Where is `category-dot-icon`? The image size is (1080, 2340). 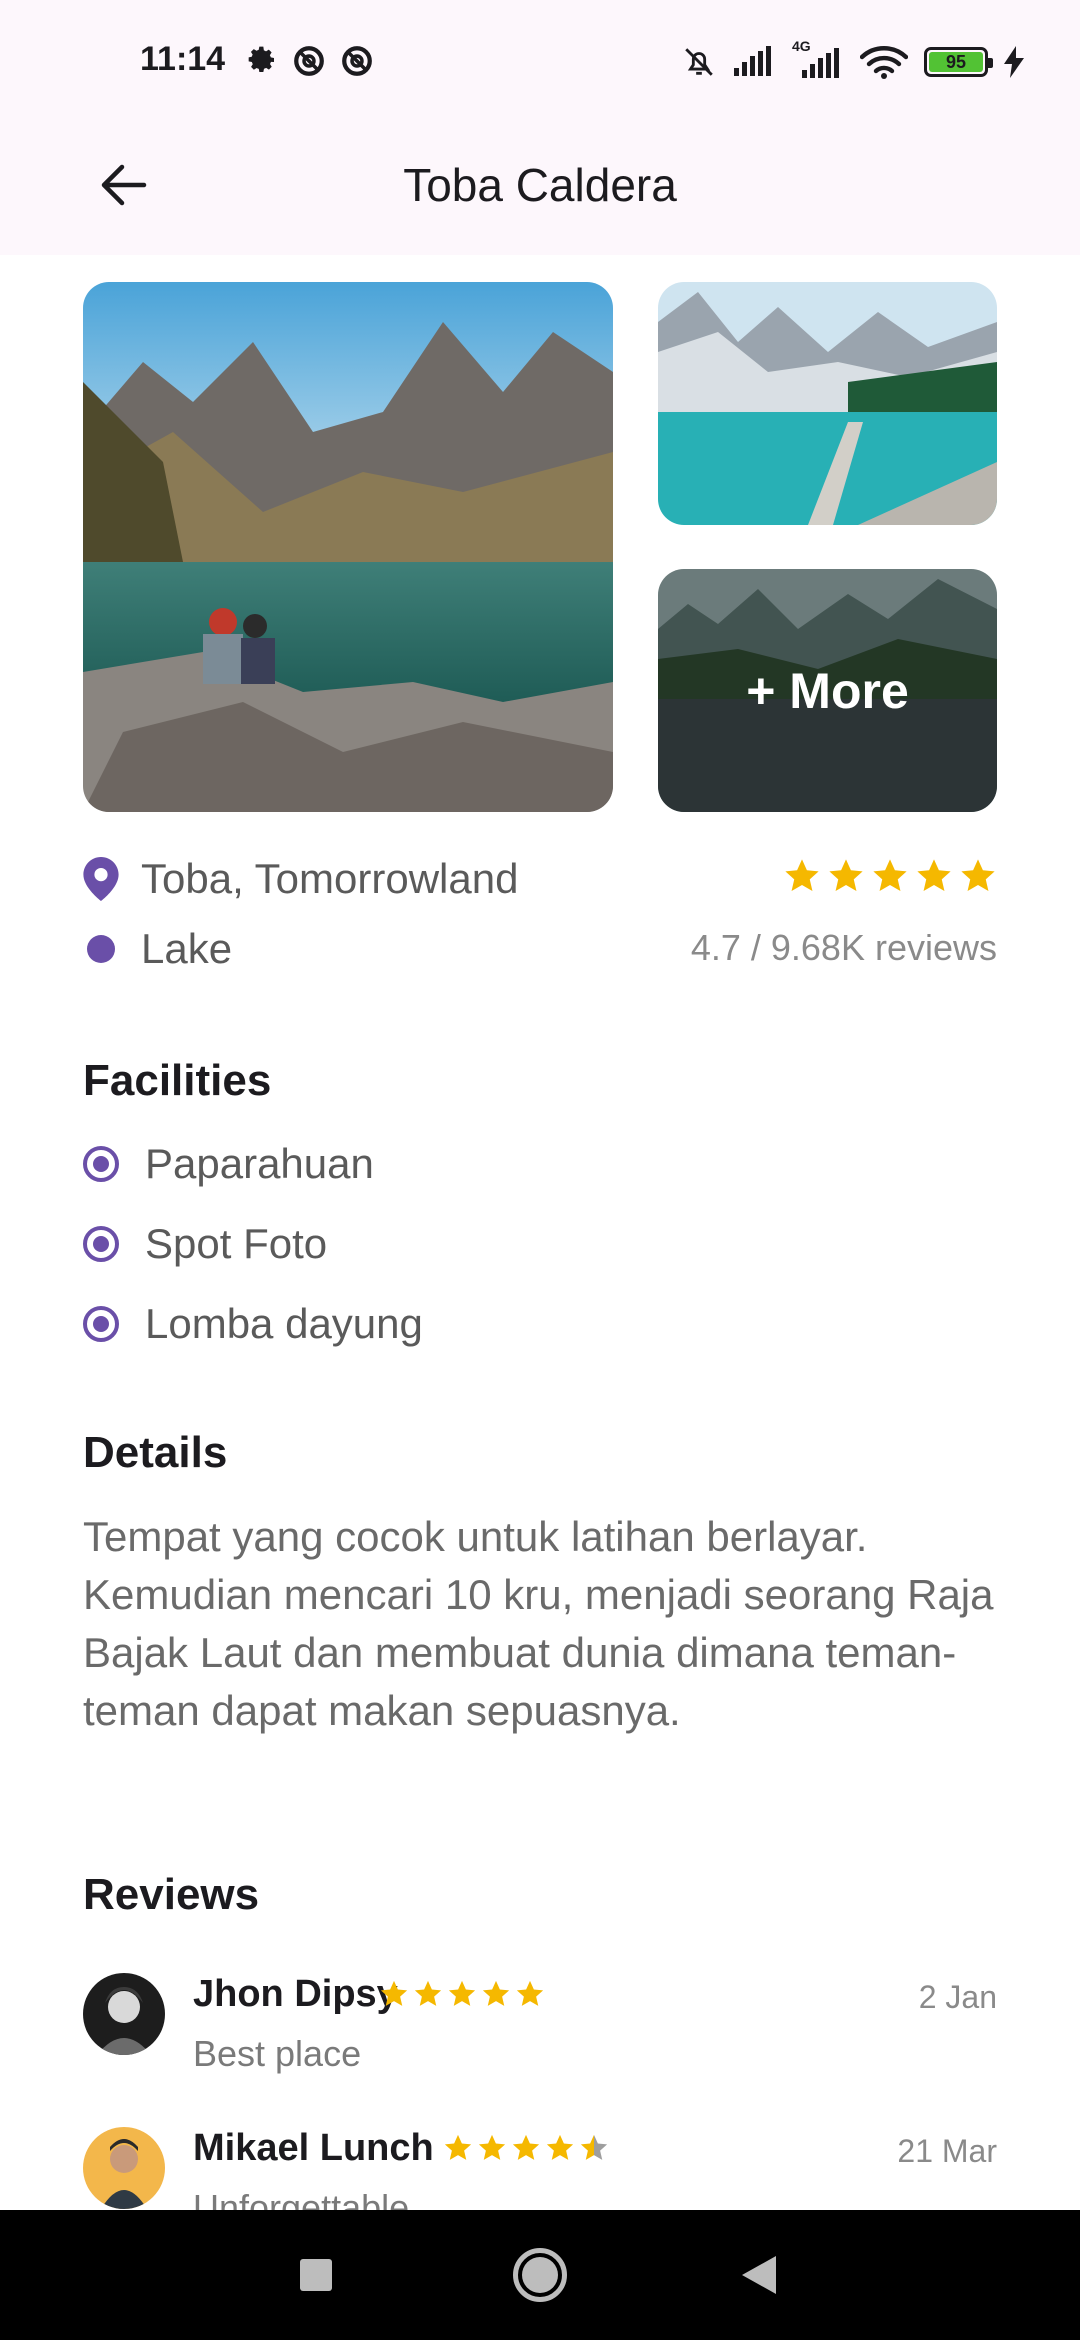
category-dot-icon is located at coordinates (101, 949).